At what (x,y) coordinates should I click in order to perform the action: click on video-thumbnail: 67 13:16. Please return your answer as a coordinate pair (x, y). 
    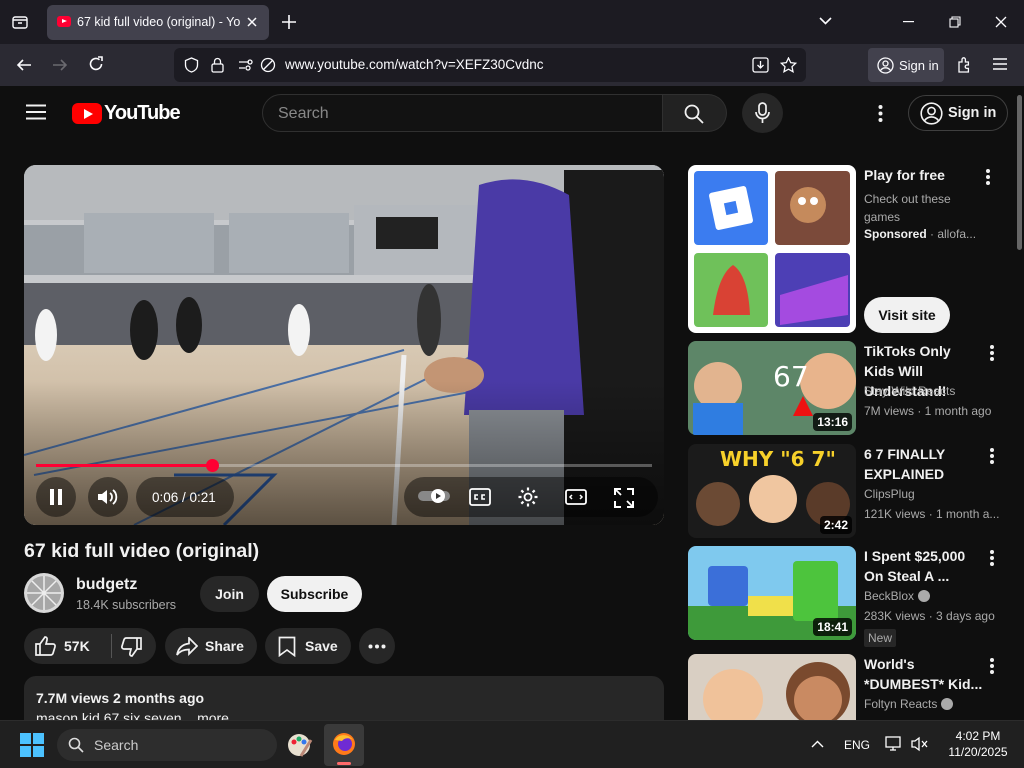
    Looking at the image, I should click on (772, 388).